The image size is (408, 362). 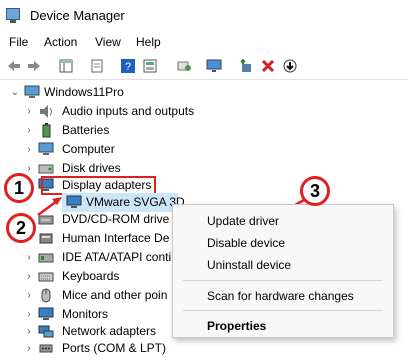 What do you see at coordinates (315, 191) in the screenshot?
I see `annotation-badge-3: 3` at bounding box center [315, 191].